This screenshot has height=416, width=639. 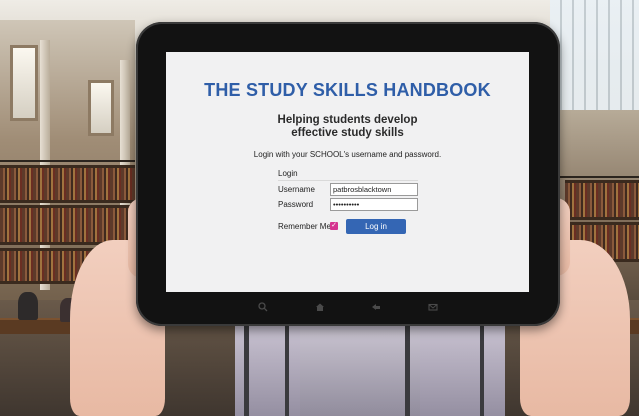 I want to click on home-icon, so click(x=320, y=309).